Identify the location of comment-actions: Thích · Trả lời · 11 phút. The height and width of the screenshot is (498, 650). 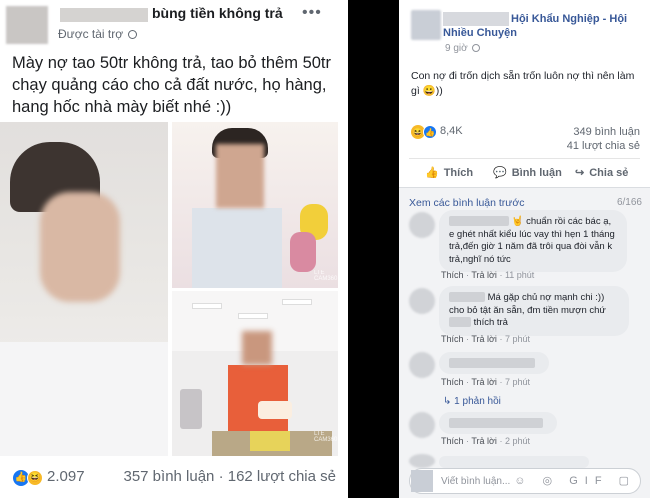
(488, 275).